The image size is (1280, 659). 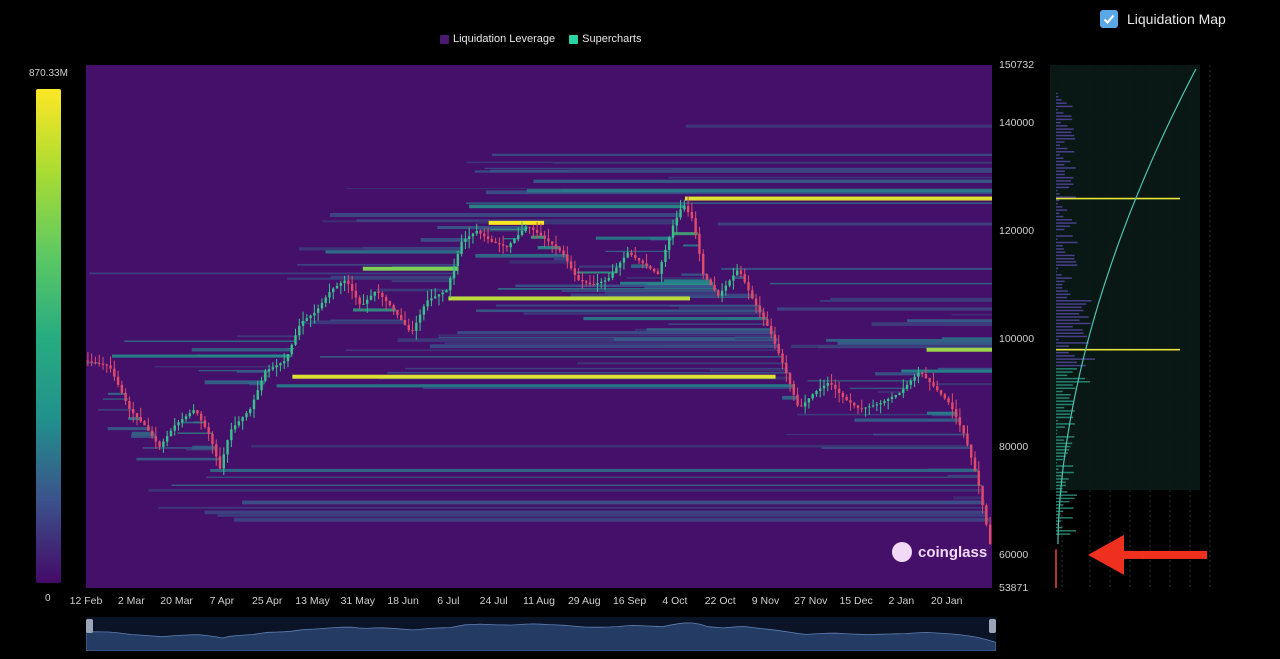 What do you see at coordinates (939, 552) in the screenshot?
I see `coinglass-watermark: coinglass` at bounding box center [939, 552].